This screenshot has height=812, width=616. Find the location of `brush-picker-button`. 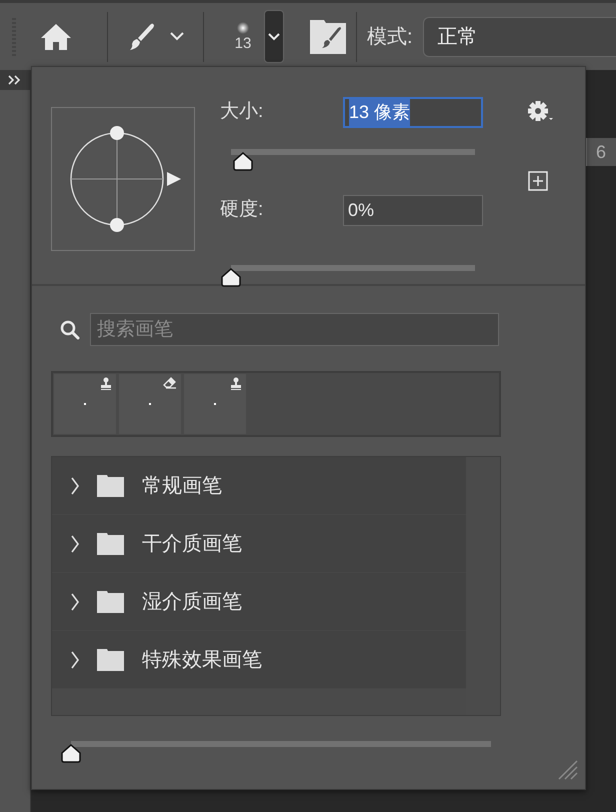

brush-picker-button is located at coordinates (274, 36).